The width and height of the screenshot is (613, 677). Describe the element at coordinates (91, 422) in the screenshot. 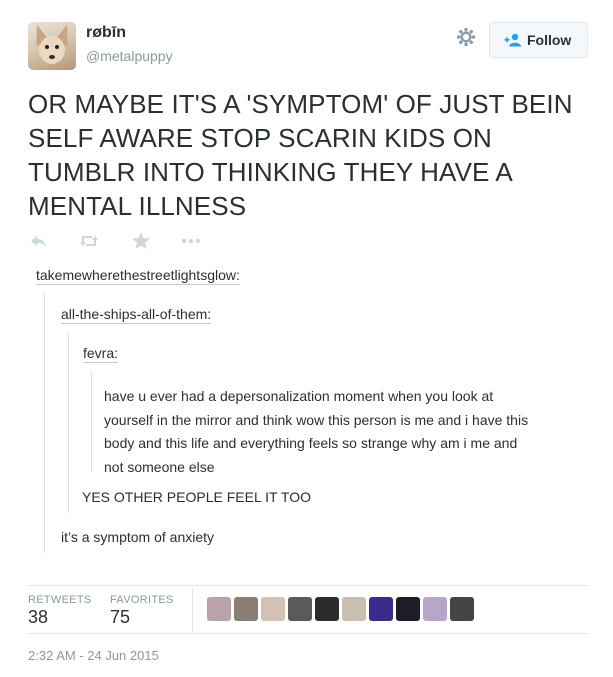

I see `quote-bar-level3` at that location.